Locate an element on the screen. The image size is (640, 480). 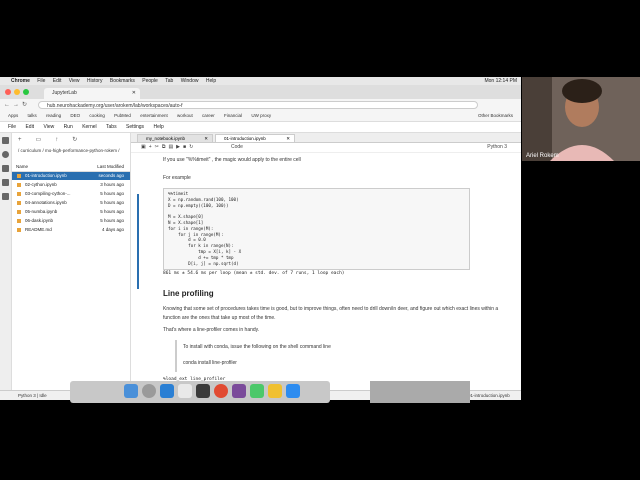
reload-icon: ↻ is located at coordinates (26, 105).